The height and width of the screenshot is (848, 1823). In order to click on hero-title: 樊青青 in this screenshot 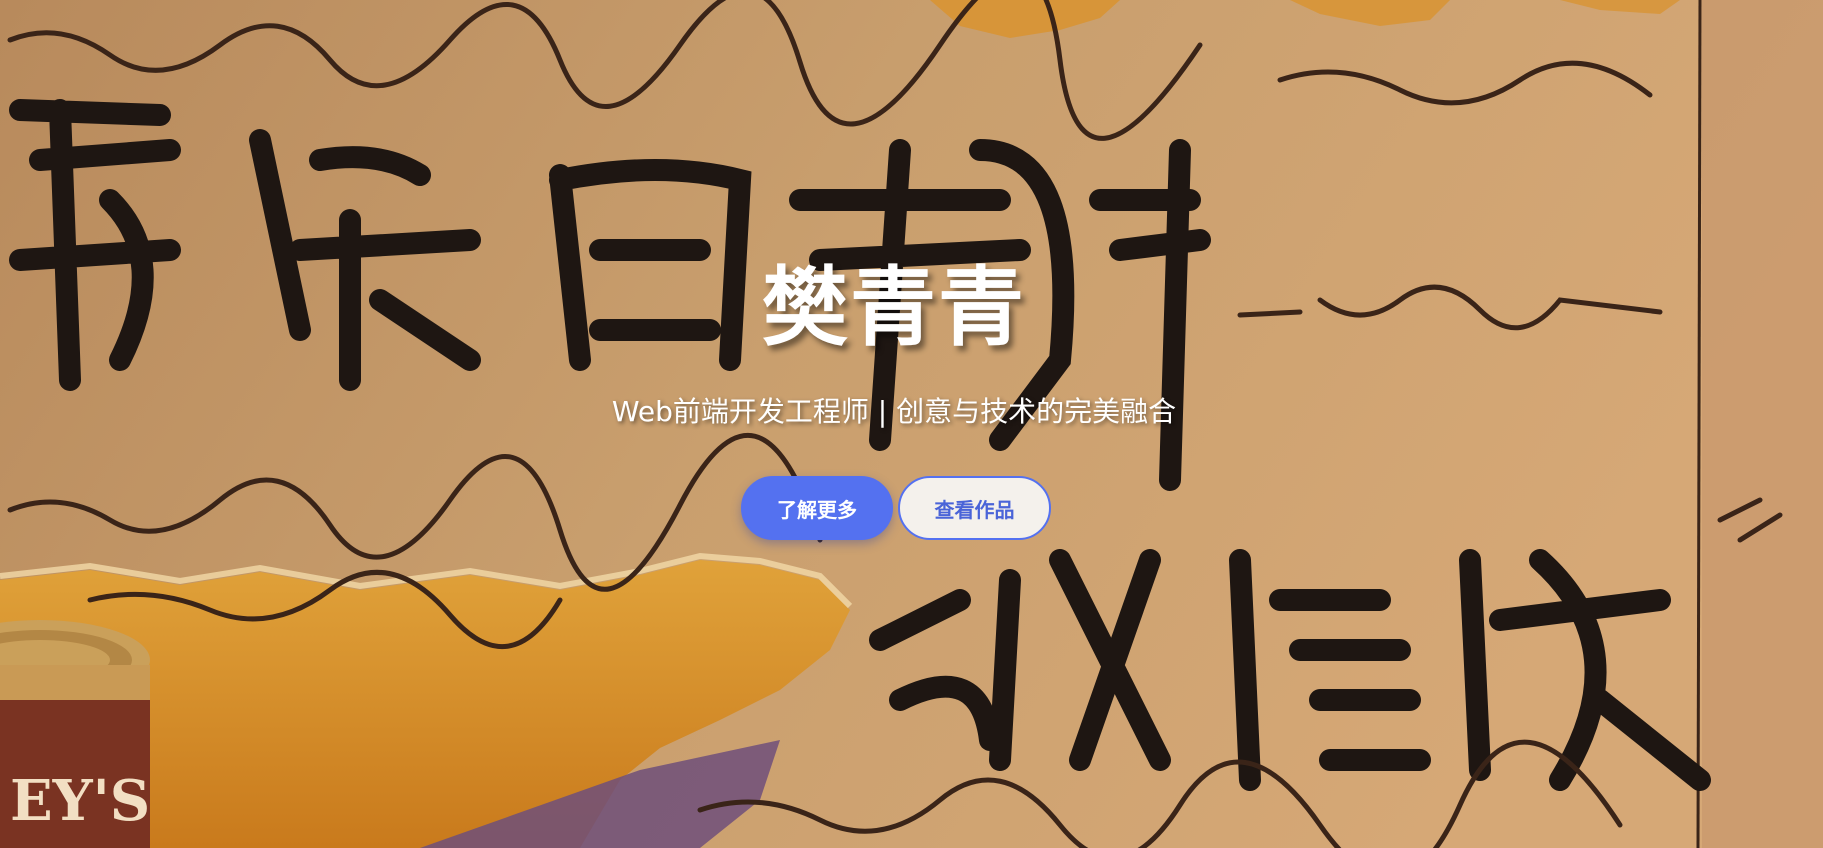, I will do `click(894, 308)`.